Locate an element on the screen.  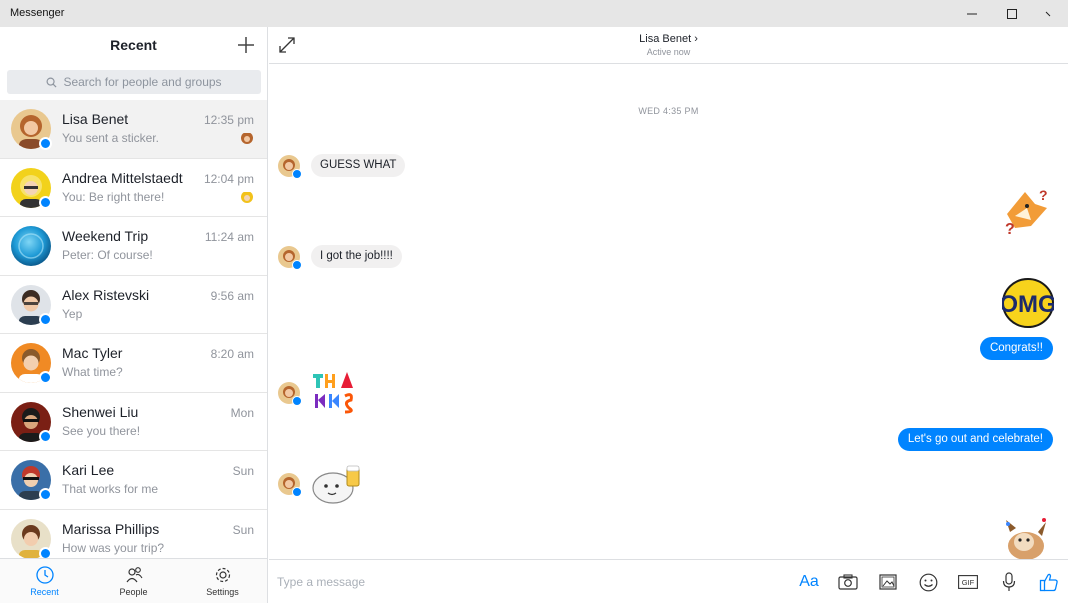
omg-sticker-text: OMG is located at coordinates (1028, 304).